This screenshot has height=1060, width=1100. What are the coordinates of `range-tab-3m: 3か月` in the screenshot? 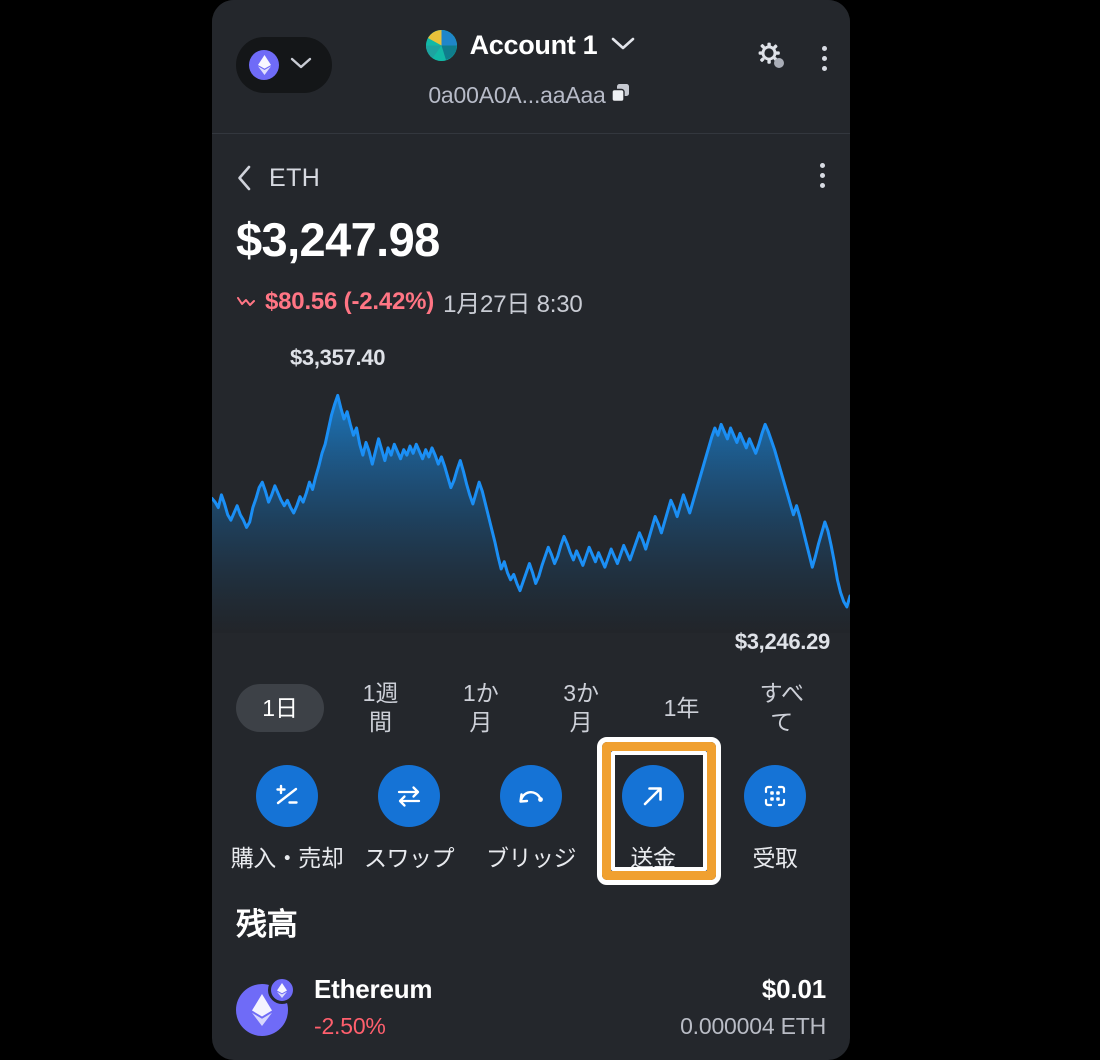 It's located at (581, 708).